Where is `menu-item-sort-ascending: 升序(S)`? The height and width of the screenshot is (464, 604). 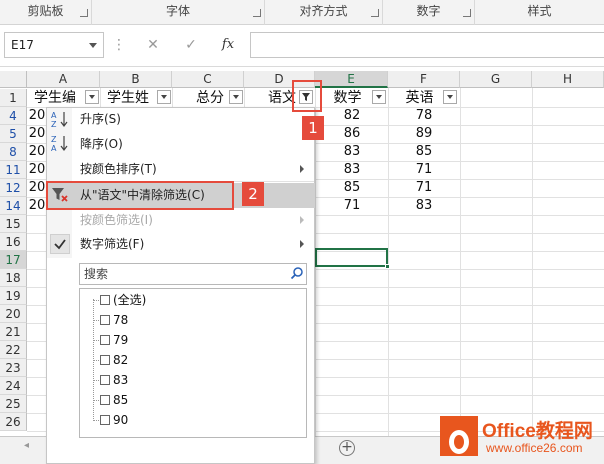 menu-item-sort-ascending: 升序(S) is located at coordinates (193, 119).